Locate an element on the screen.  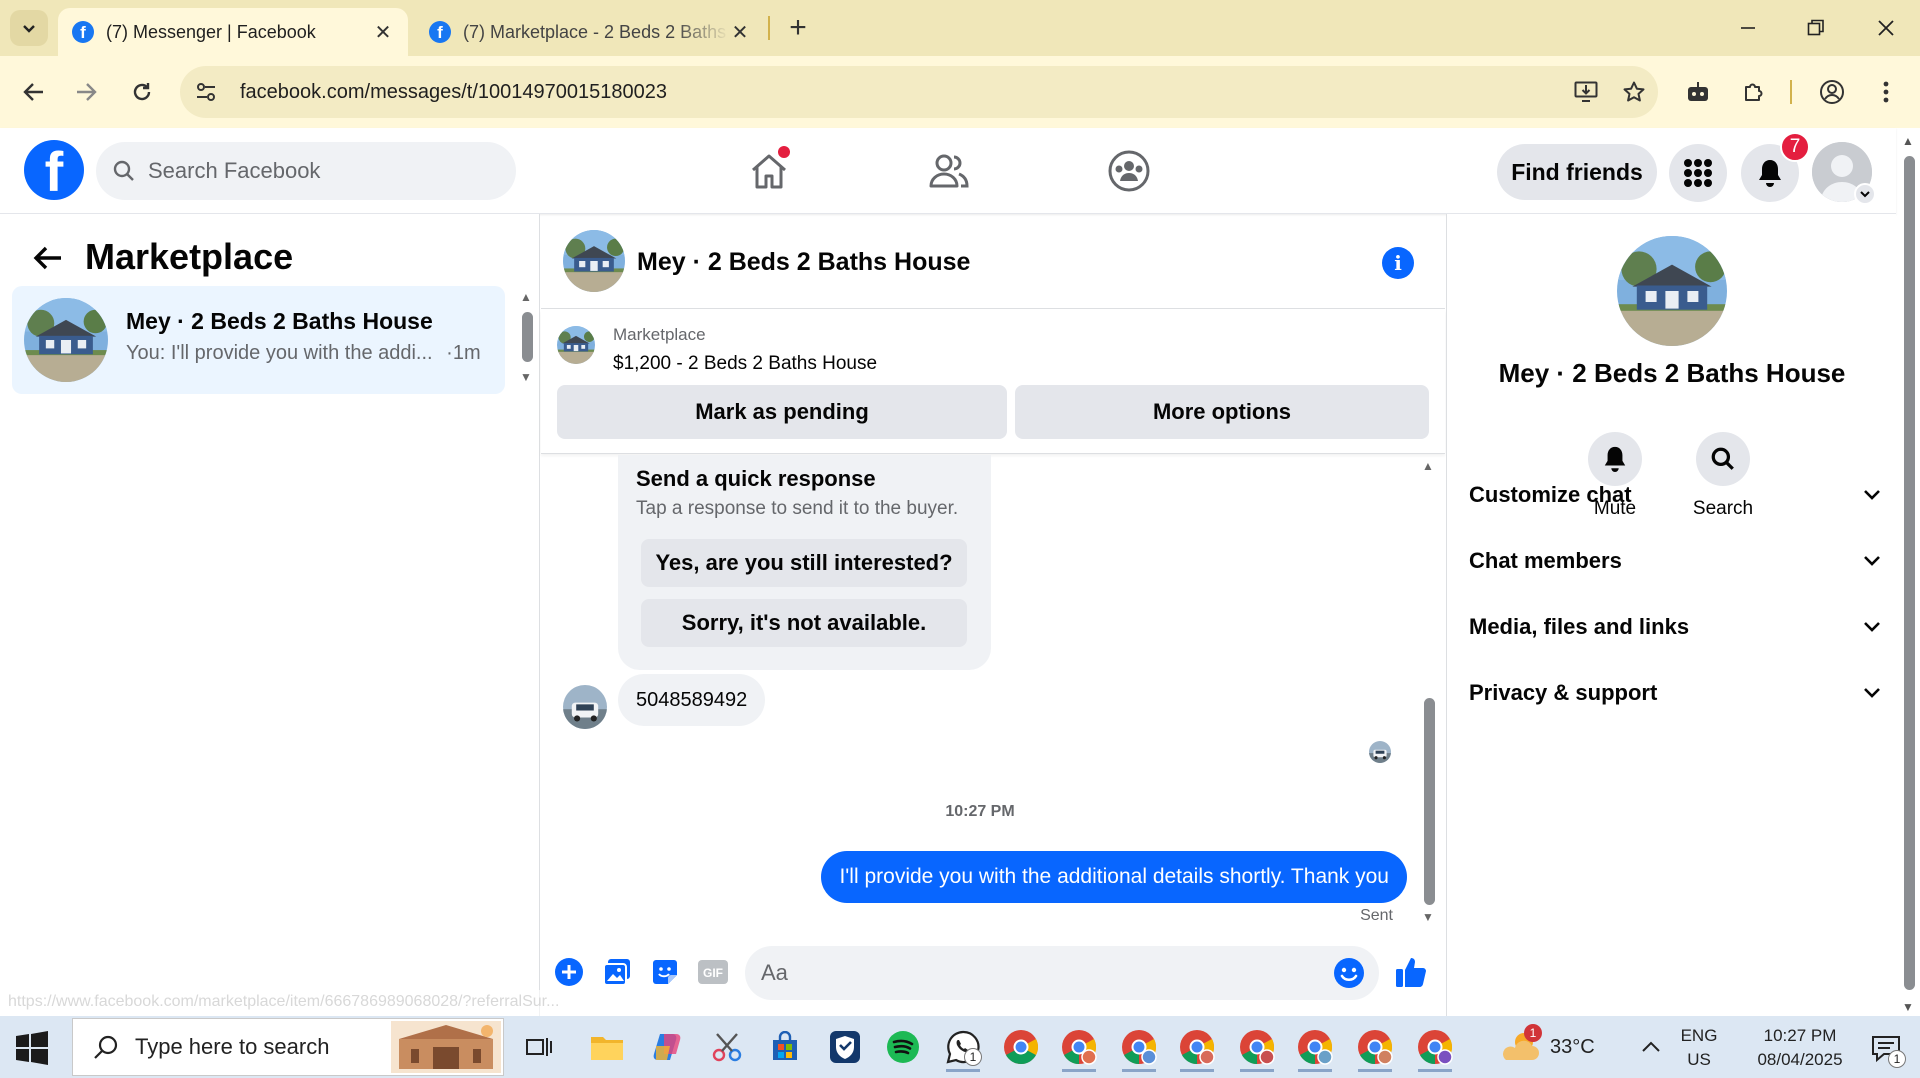
info-panel-avatar is located at coordinates (1672, 291).